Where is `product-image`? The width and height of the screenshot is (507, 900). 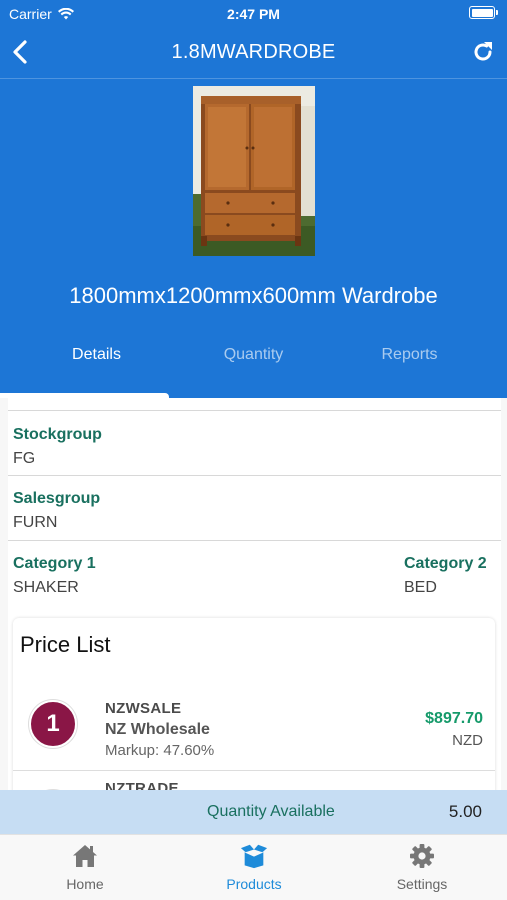
product-image is located at coordinates (254, 171).